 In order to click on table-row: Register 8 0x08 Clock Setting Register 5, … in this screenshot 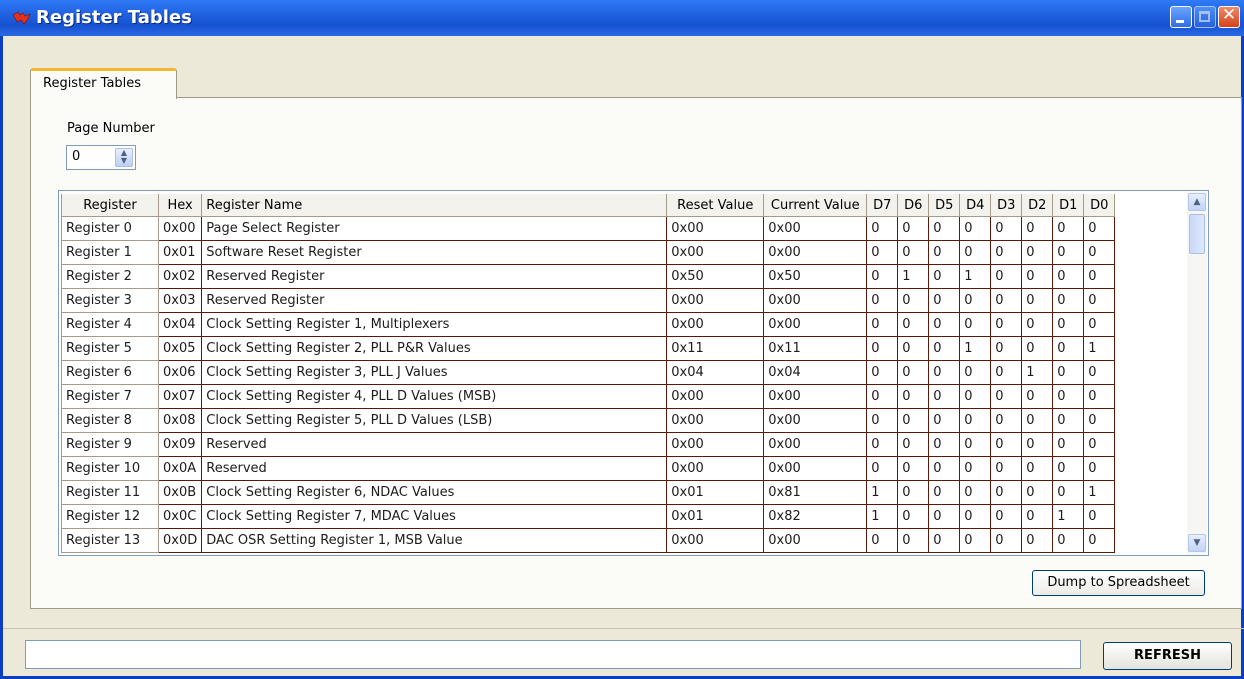, I will do `click(588, 420)`.